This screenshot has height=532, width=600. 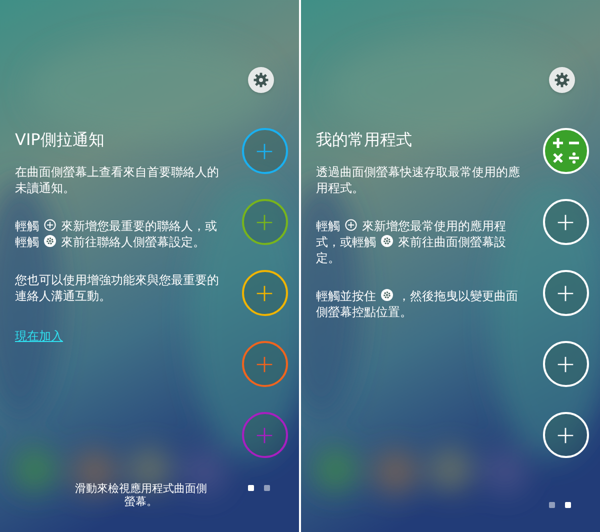 I want to click on panel-title: VIP側拉通知, so click(x=60, y=140).